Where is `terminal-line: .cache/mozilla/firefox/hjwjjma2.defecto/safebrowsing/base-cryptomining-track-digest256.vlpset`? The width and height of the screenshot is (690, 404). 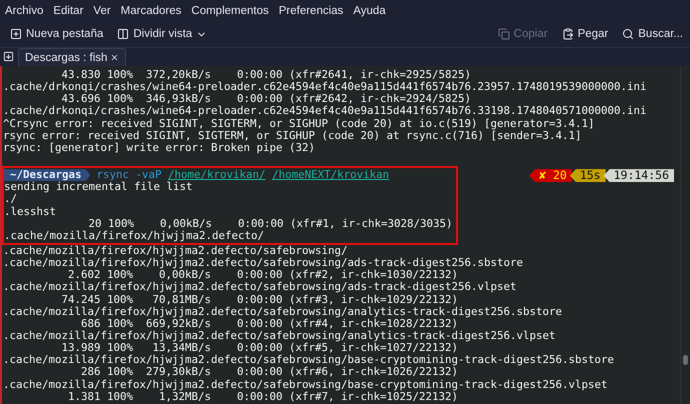
terminal-line: .cache/mozilla/firefox/hjwjjma2.defecto/safebrowsing/base-cryptomining-track-digest256.vlpset is located at coordinates (306, 384).